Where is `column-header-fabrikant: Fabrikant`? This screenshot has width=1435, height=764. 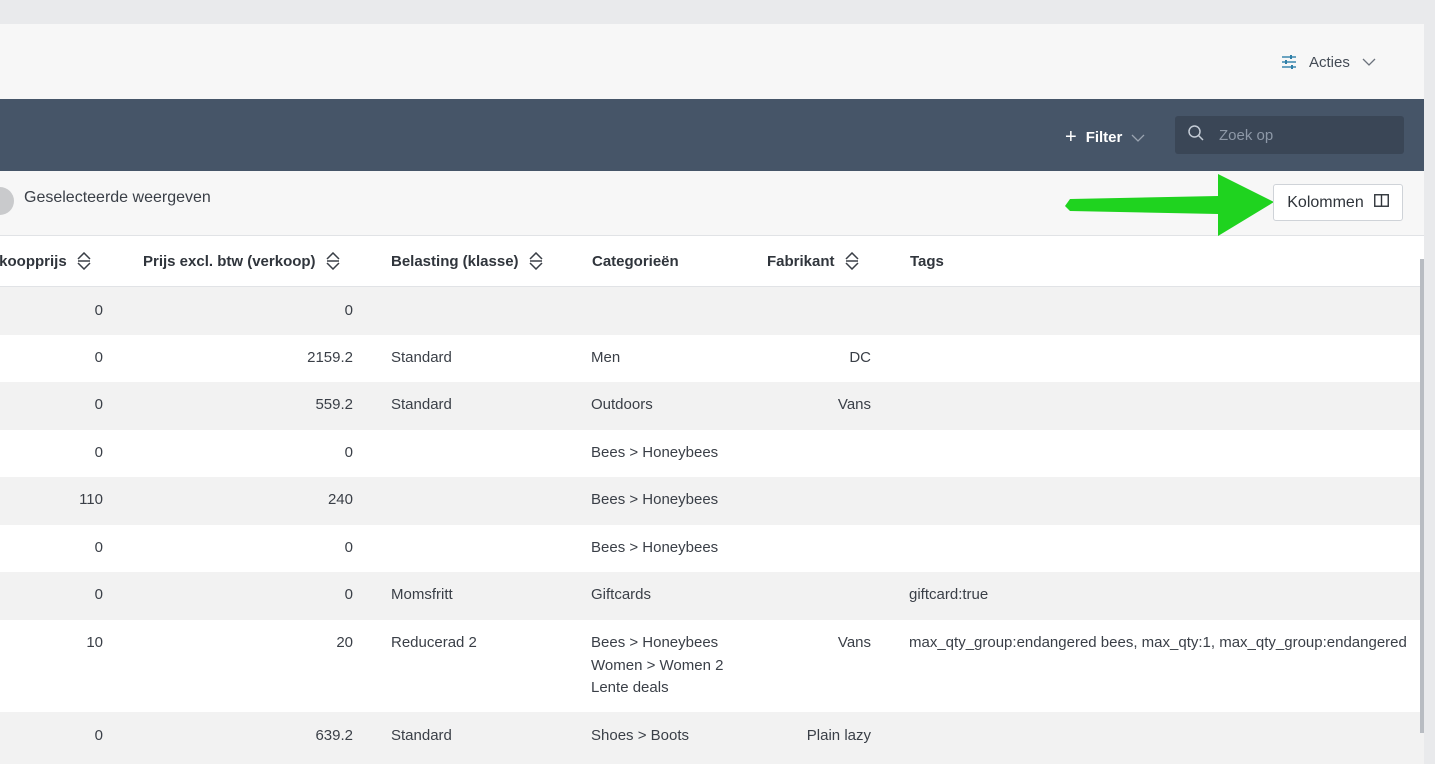 column-header-fabrikant: Fabrikant is located at coordinates (813, 261).